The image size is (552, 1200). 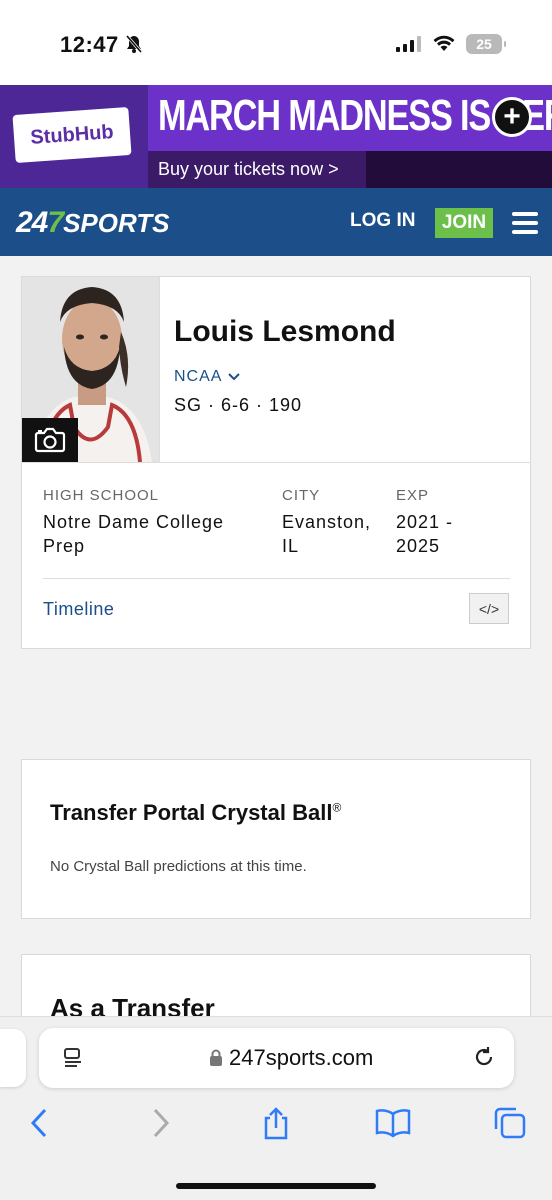 I want to click on wifi-icon, so click(x=444, y=45).